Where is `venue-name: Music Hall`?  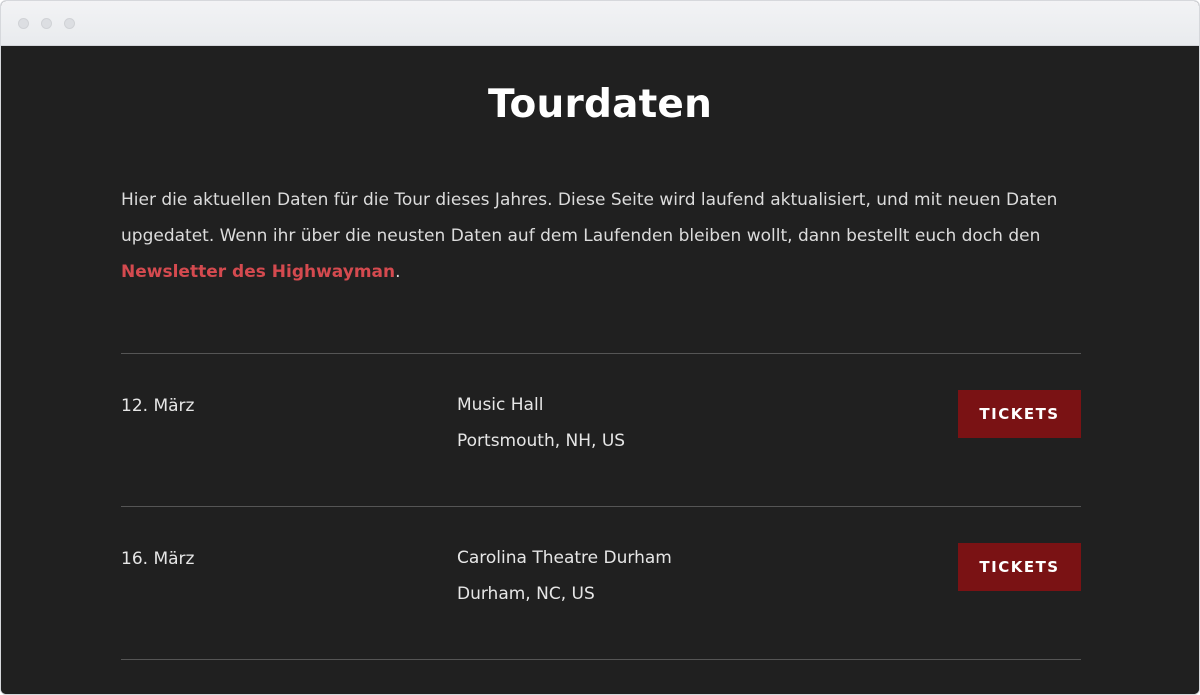 venue-name: Music Hall is located at coordinates (500, 405).